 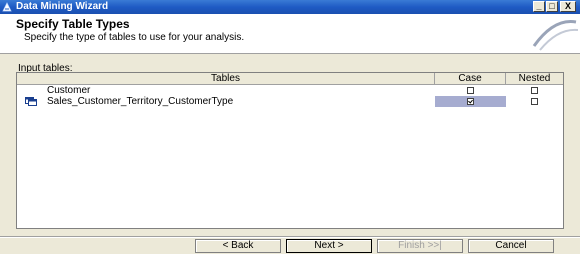 I want to click on column-header-case: Case, so click(x=470, y=78).